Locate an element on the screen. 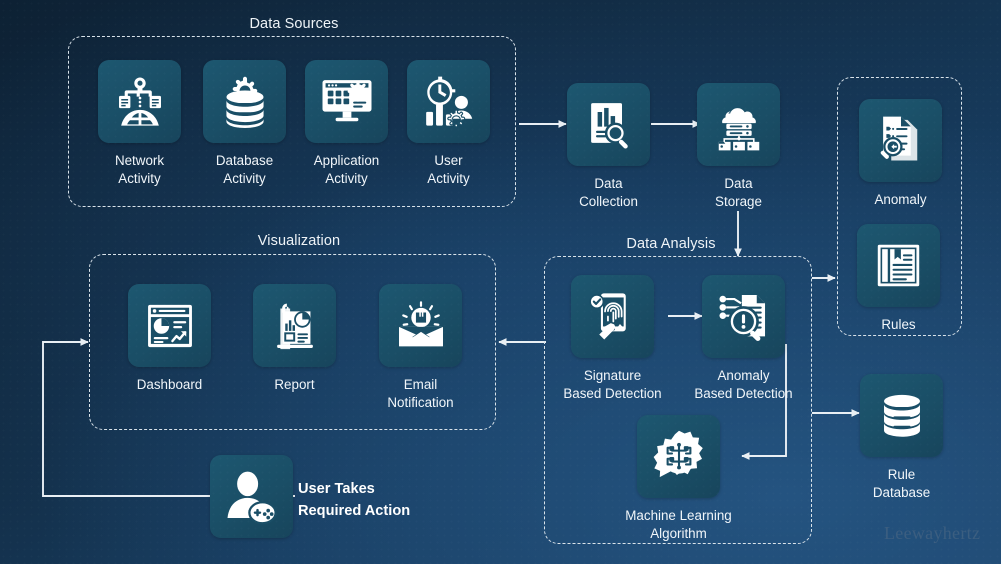 The image size is (1001, 564). anomaly-detection-tile is located at coordinates (743, 316).